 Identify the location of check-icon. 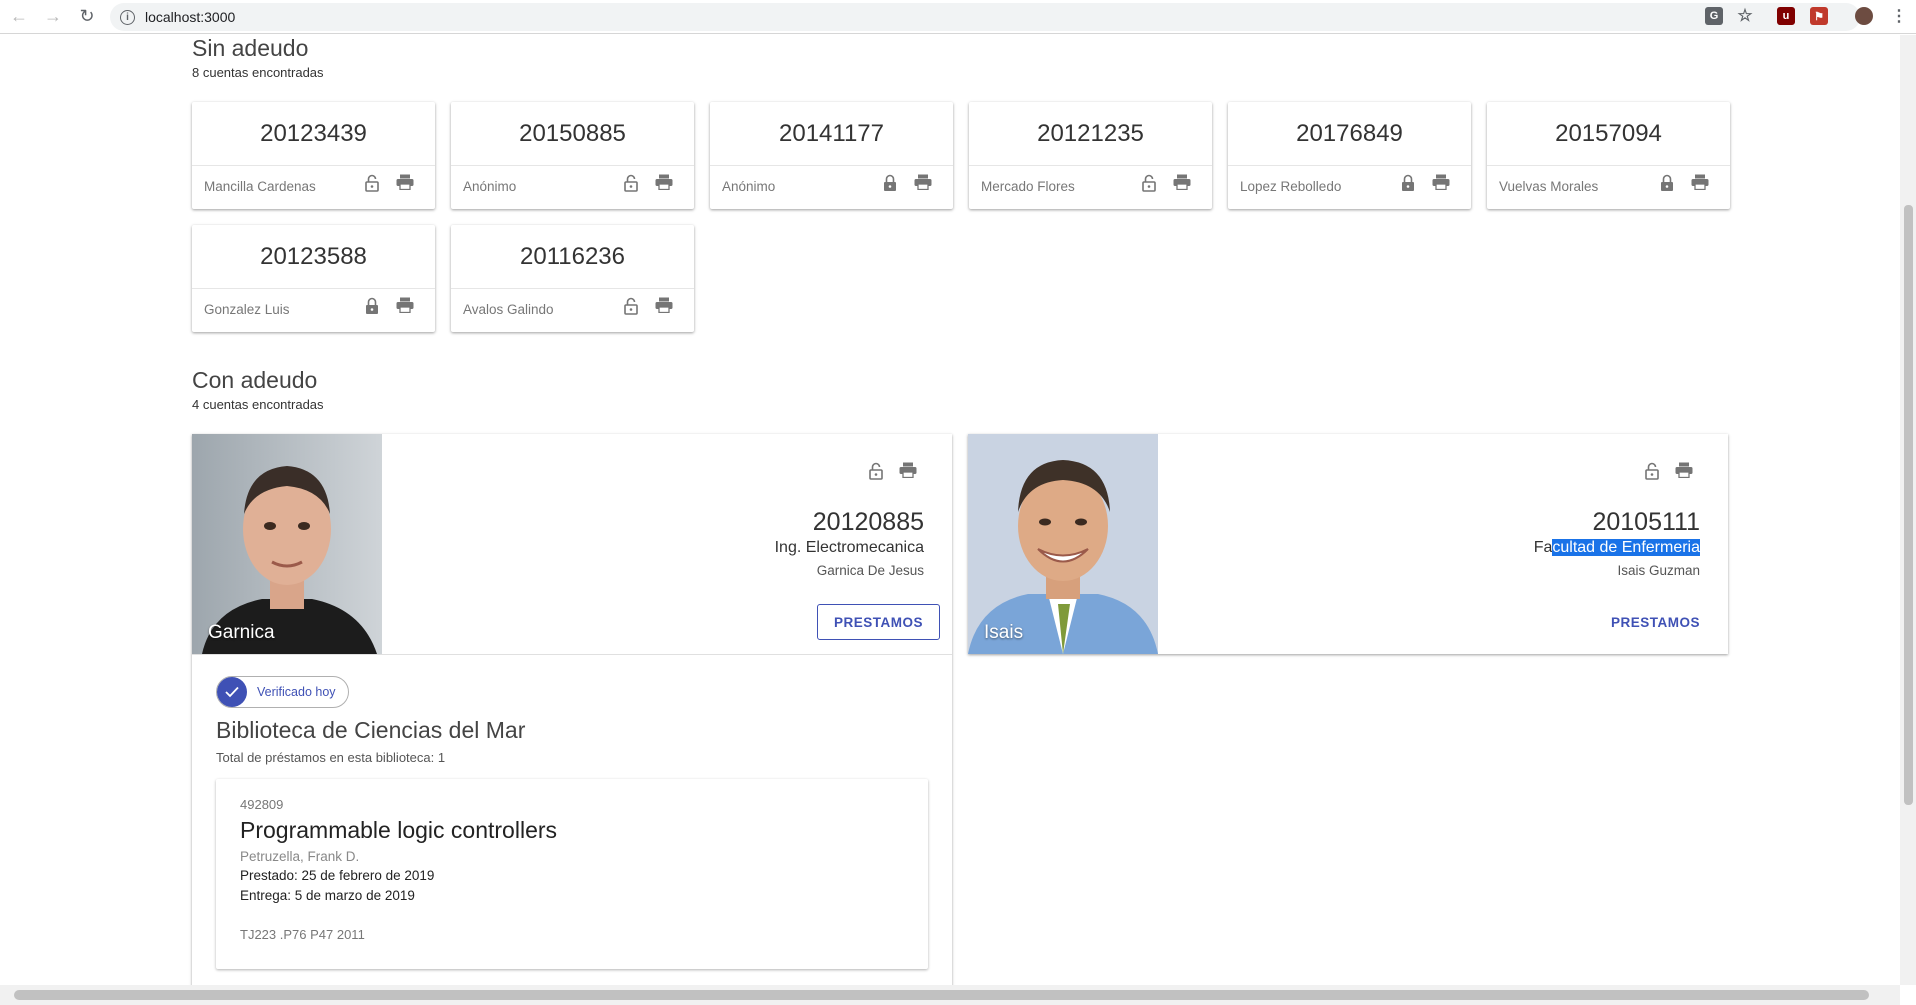
(232, 692).